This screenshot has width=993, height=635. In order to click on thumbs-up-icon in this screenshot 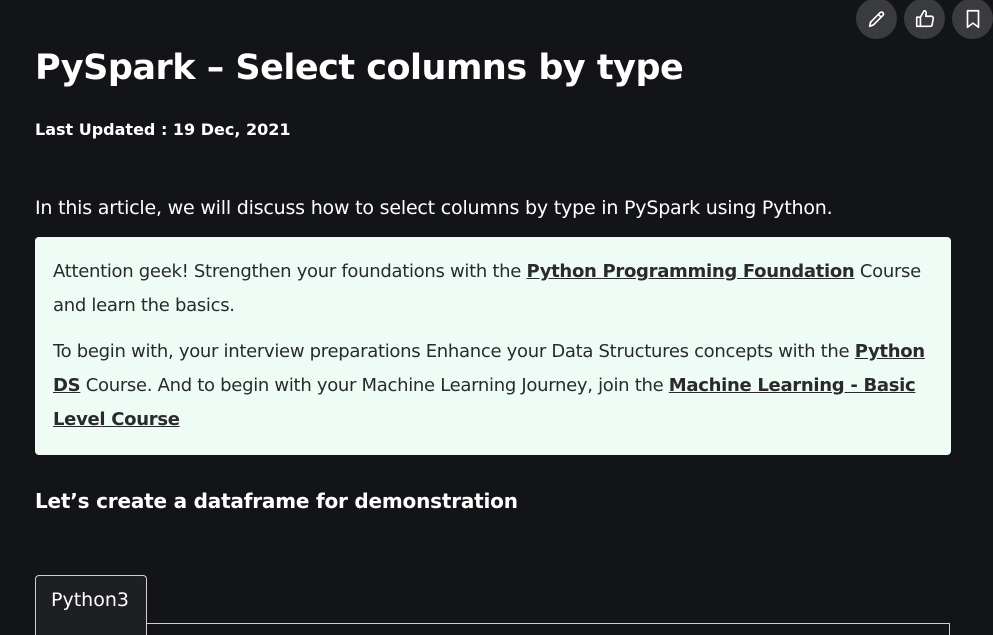, I will do `click(924, 18)`.